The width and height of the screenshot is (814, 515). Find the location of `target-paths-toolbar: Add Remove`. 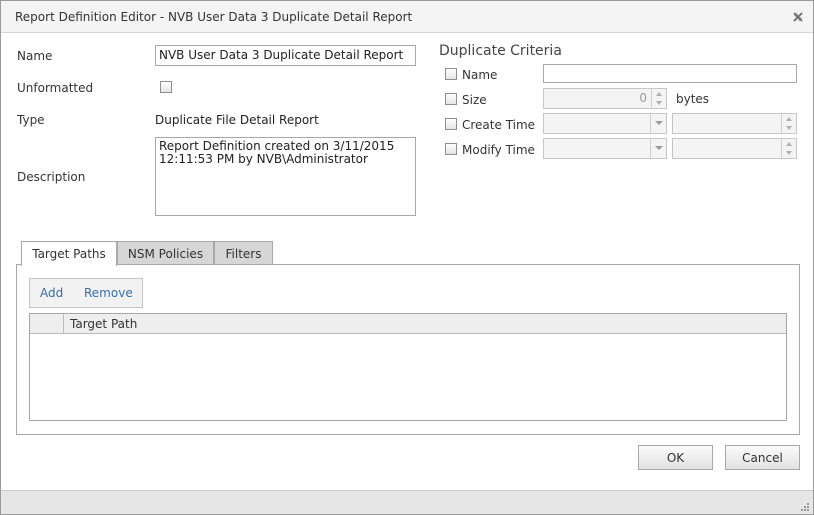

target-paths-toolbar: Add Remove is located at coordinates (86, 293).